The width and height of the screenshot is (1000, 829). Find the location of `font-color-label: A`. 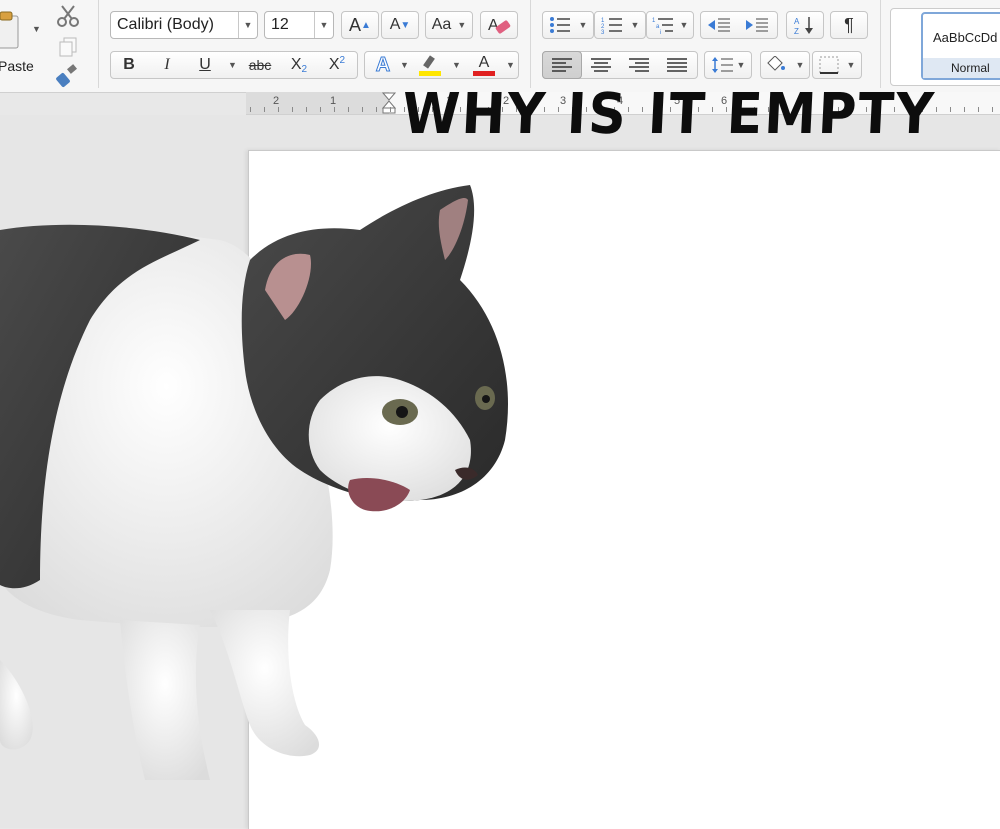

font-color-label: A is located at coordinates (484, 62).